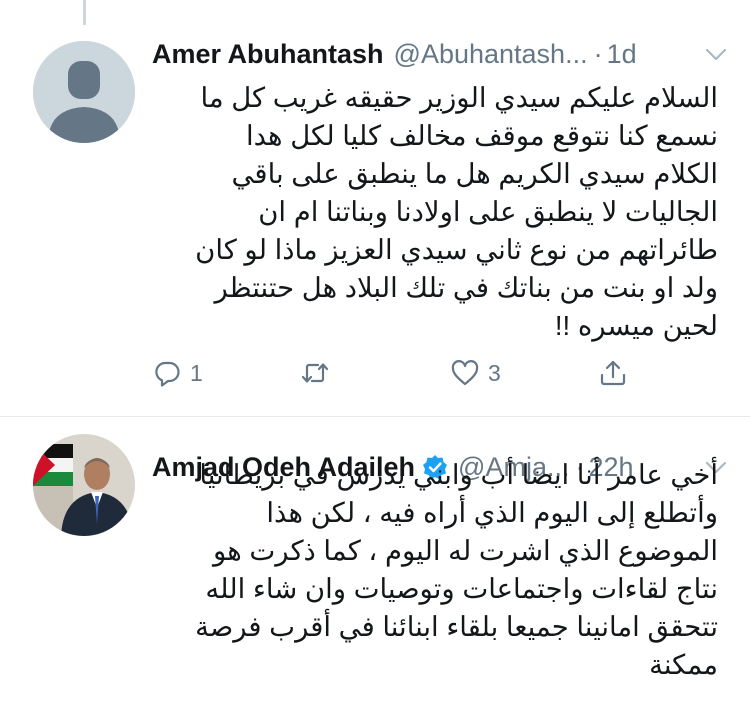 This screenshot has height=704, width=750. What do you see at coordinates (167, 374) in the screenshot?
I see `reply-icon` at bounding box center [167, 374].